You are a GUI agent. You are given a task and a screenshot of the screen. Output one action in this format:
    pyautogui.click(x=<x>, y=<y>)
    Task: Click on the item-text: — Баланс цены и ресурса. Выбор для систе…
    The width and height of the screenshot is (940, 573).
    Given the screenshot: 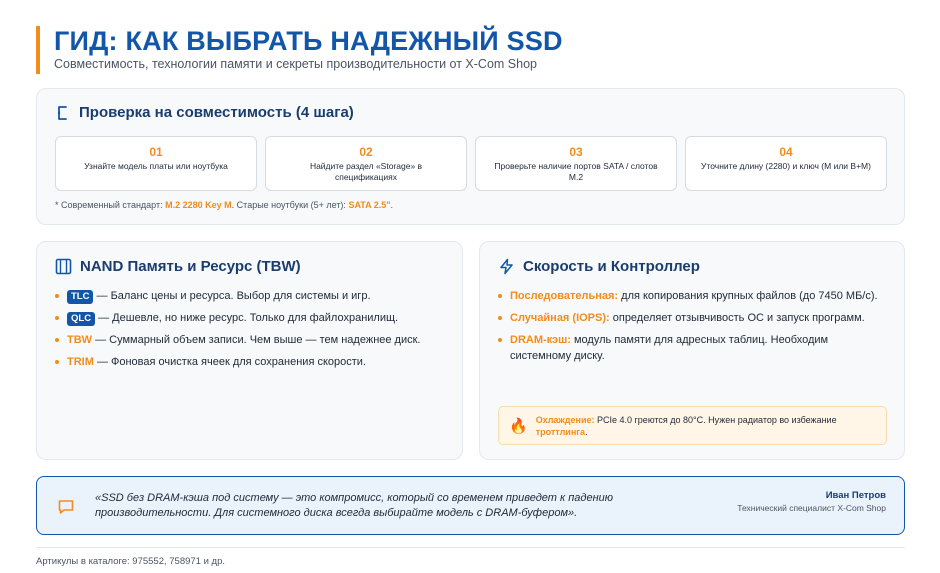 What is the action you would take?
    pyautogui.click(x=232, y=296)
    